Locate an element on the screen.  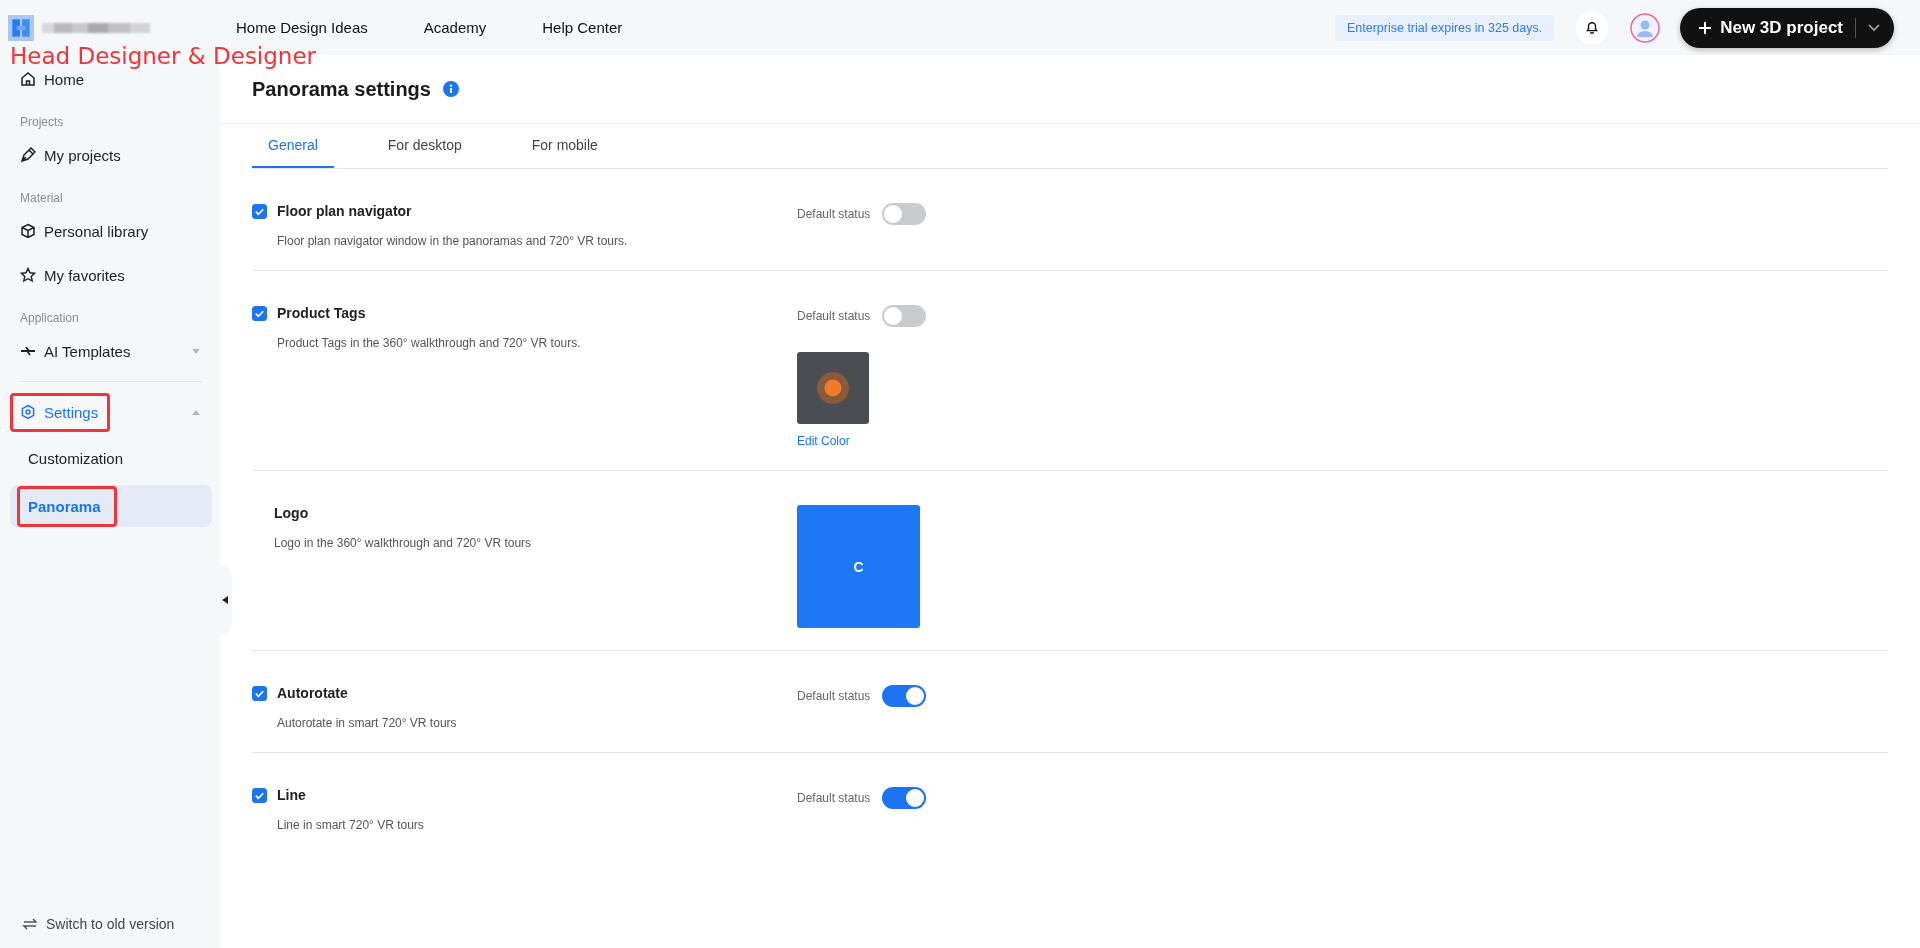
tag-marker-icon is located at coordinates (833, 388).